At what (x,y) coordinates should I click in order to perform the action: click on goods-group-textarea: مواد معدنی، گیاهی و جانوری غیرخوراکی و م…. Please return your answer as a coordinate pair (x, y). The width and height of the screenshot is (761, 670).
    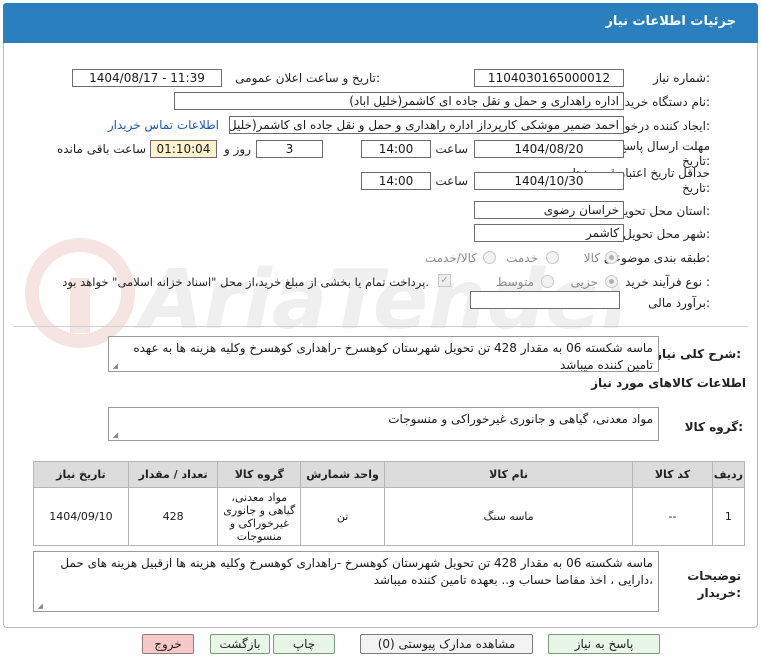
    Looking at the image, I should click on (383, 424).